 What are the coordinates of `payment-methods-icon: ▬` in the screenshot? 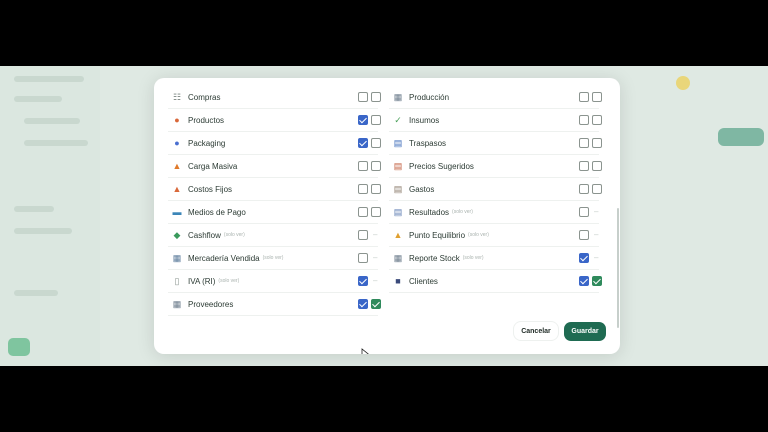 It's located at (177, 212).